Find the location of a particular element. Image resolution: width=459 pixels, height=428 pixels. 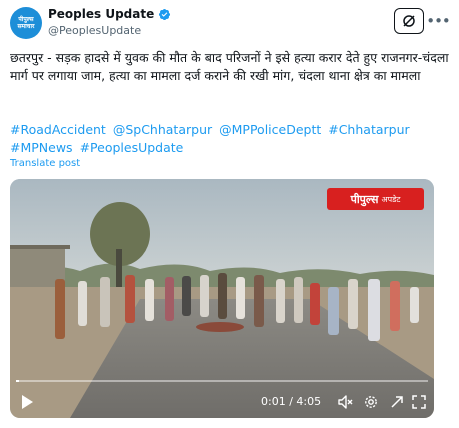

more-options-button: ••• is located at coordinates (438, 21).